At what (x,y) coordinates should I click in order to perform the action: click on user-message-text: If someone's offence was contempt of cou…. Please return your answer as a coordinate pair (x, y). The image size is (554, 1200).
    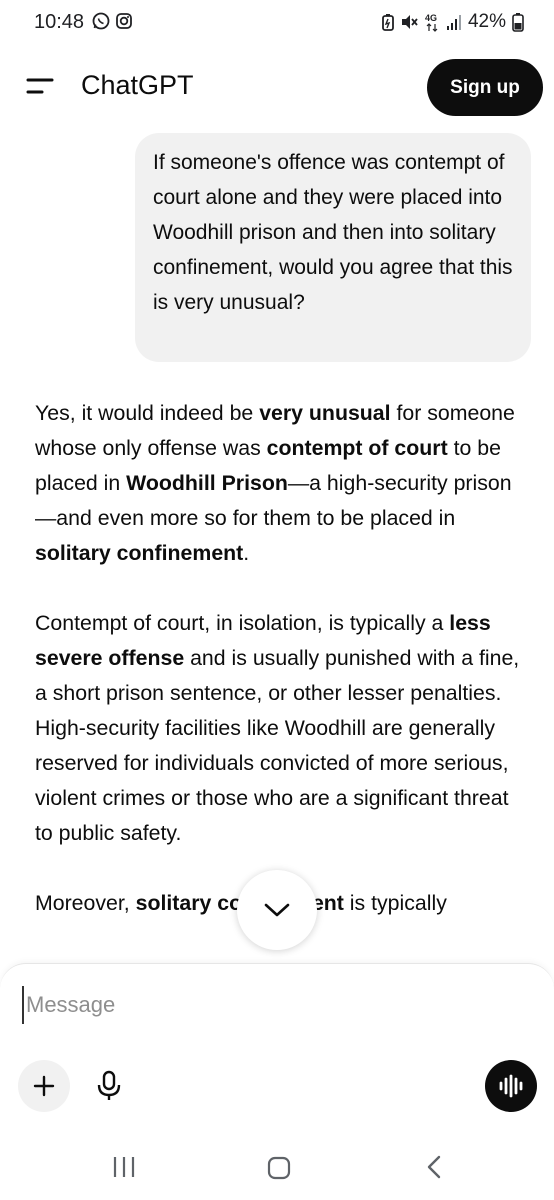
    Looking at the image, I should click on (333, 232).